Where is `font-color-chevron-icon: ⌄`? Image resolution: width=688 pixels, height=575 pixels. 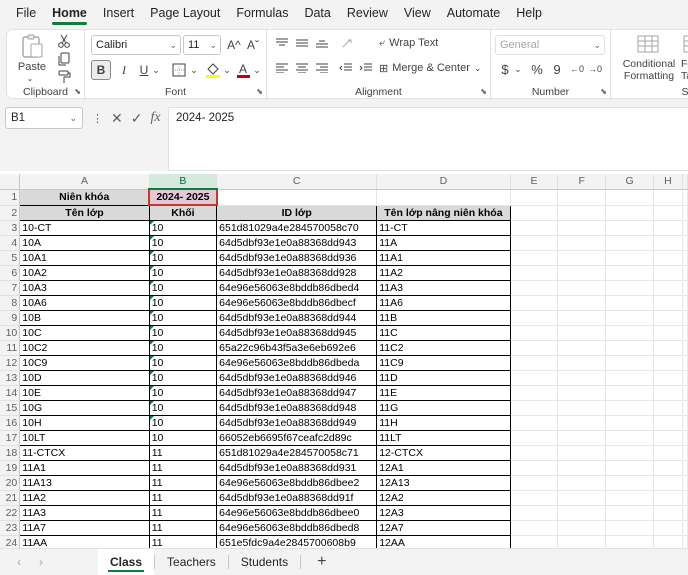 font-color-chevron-icon: ⌄ is located at coordinates (257, 70).